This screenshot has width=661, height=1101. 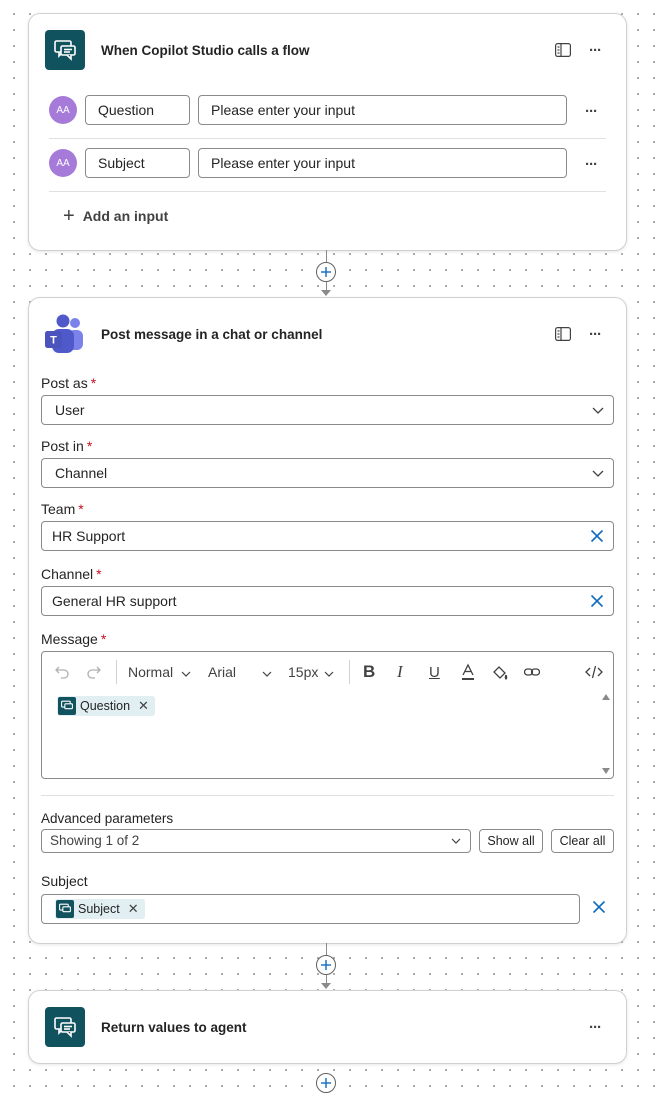 What do you see at coordinates (327, 601) in the screenshot?
I see `channel-combobox: General HR support` at bounding box center [327, 601].